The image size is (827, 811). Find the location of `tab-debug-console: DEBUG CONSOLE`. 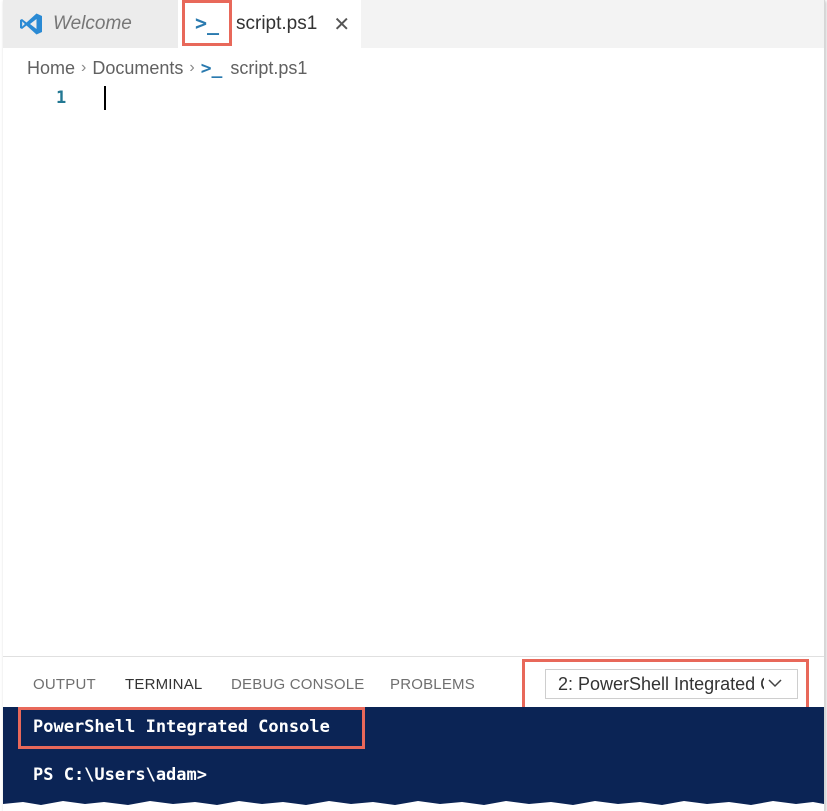

tab-debug-console: DEBUG CONSOLE is located at coordinates (297, 684).